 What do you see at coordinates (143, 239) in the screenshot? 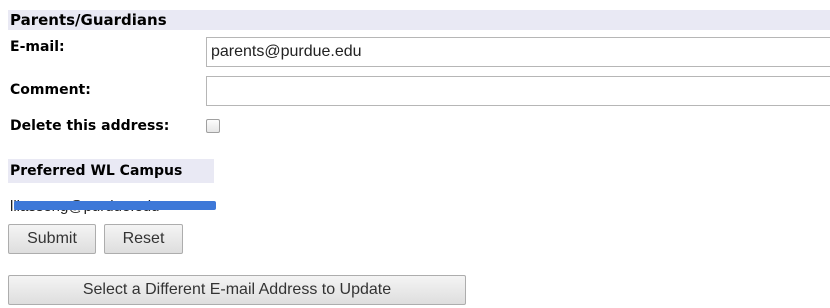
I see `reset-button: Reset` at bounding box center [143, 239].